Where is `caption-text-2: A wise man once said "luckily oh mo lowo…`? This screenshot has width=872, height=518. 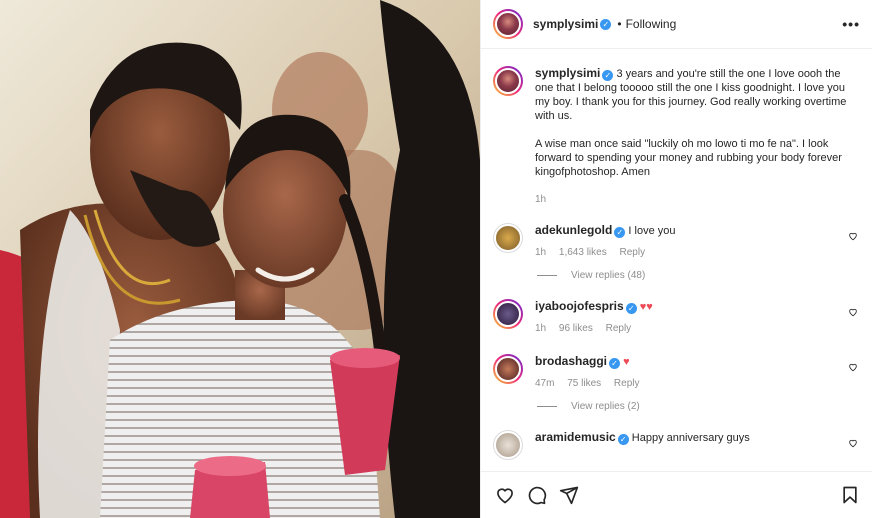 caption-text-2: A wise man once said "luckily oh mo lowo… is located at coordinates (688, 158).